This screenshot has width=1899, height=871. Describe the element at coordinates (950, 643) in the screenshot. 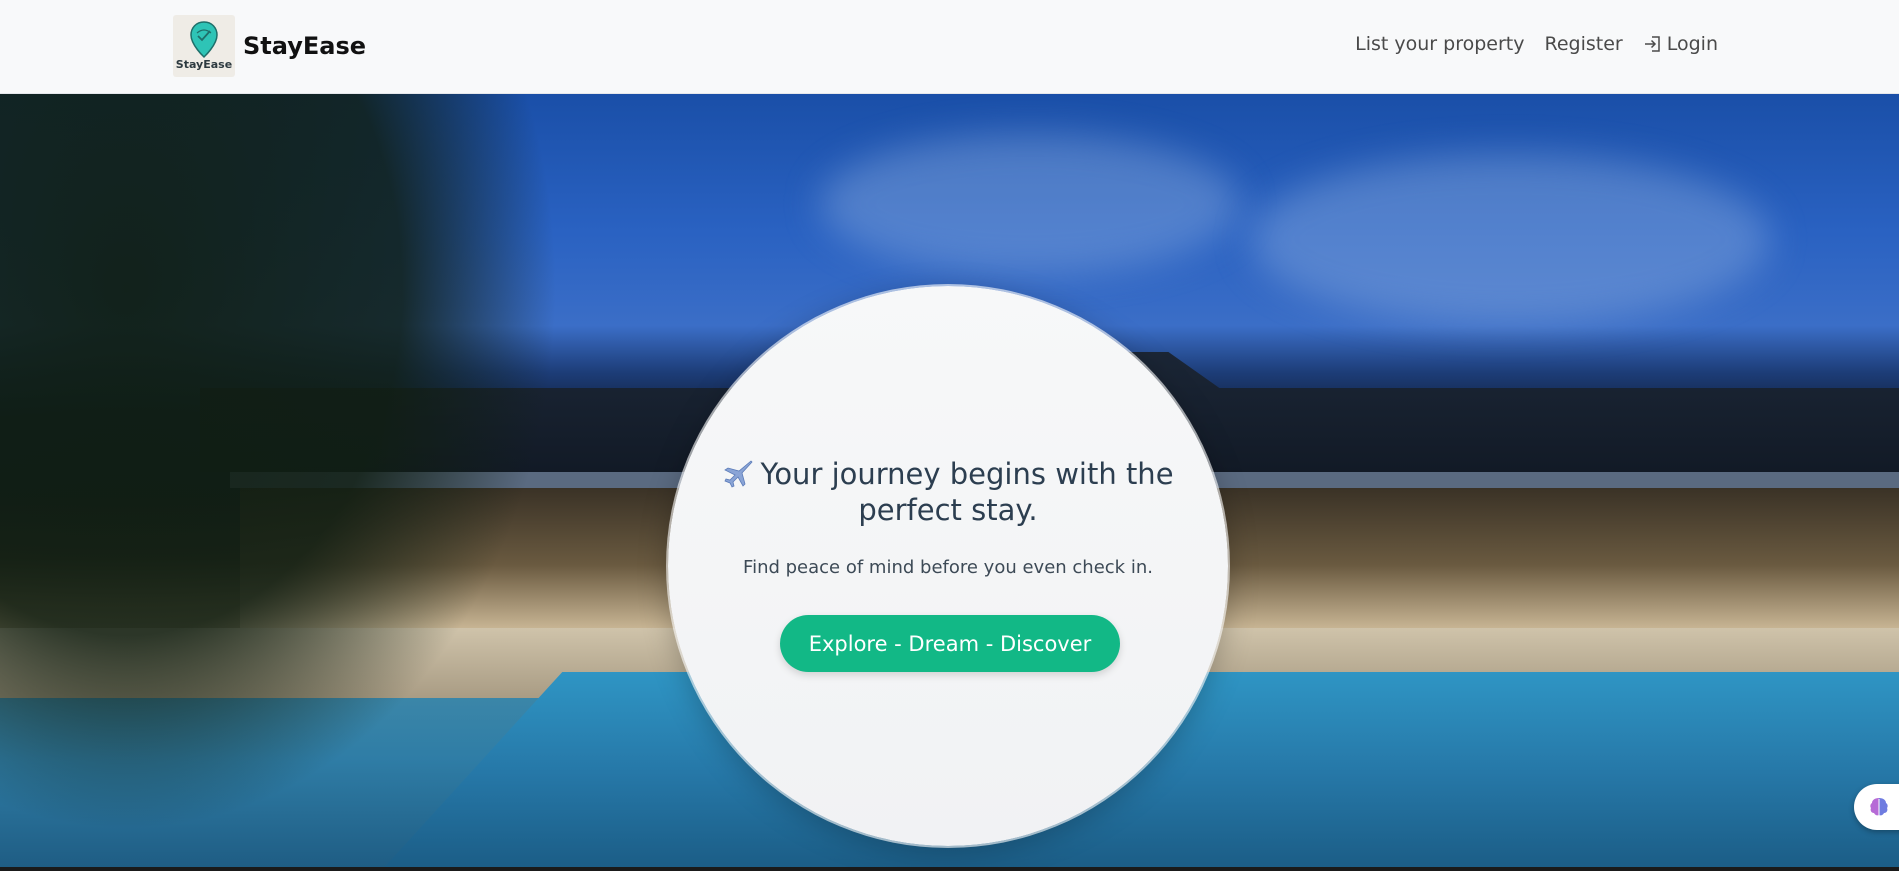

I see `explore-button: Explore - Dream - Discover` at that location.